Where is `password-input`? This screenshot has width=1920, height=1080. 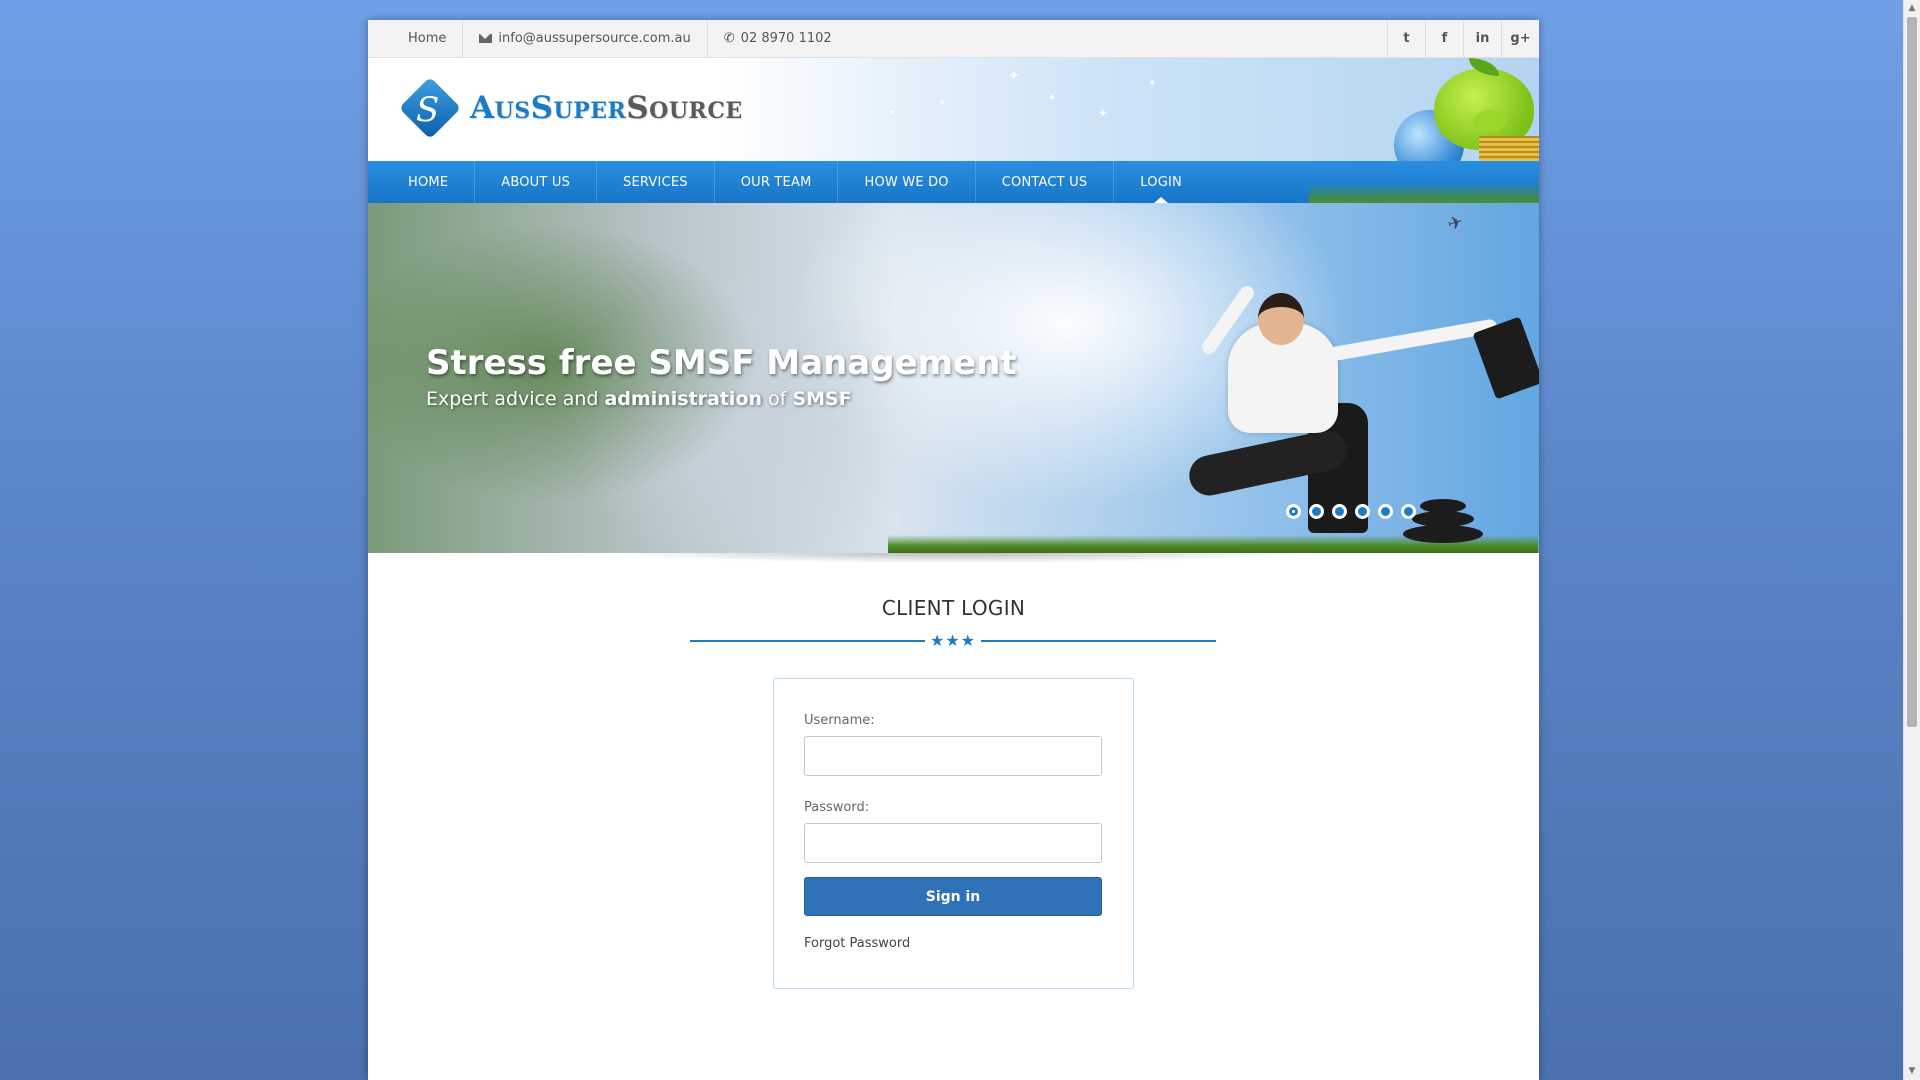
password-input is located at coordinates (953, 843).